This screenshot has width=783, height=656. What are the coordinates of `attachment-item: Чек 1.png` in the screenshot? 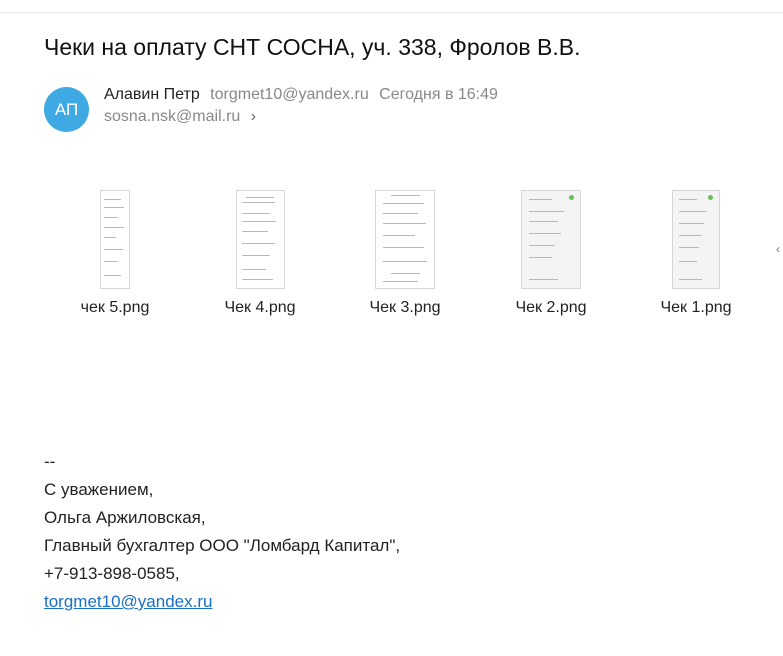 It's located at (696, 253).